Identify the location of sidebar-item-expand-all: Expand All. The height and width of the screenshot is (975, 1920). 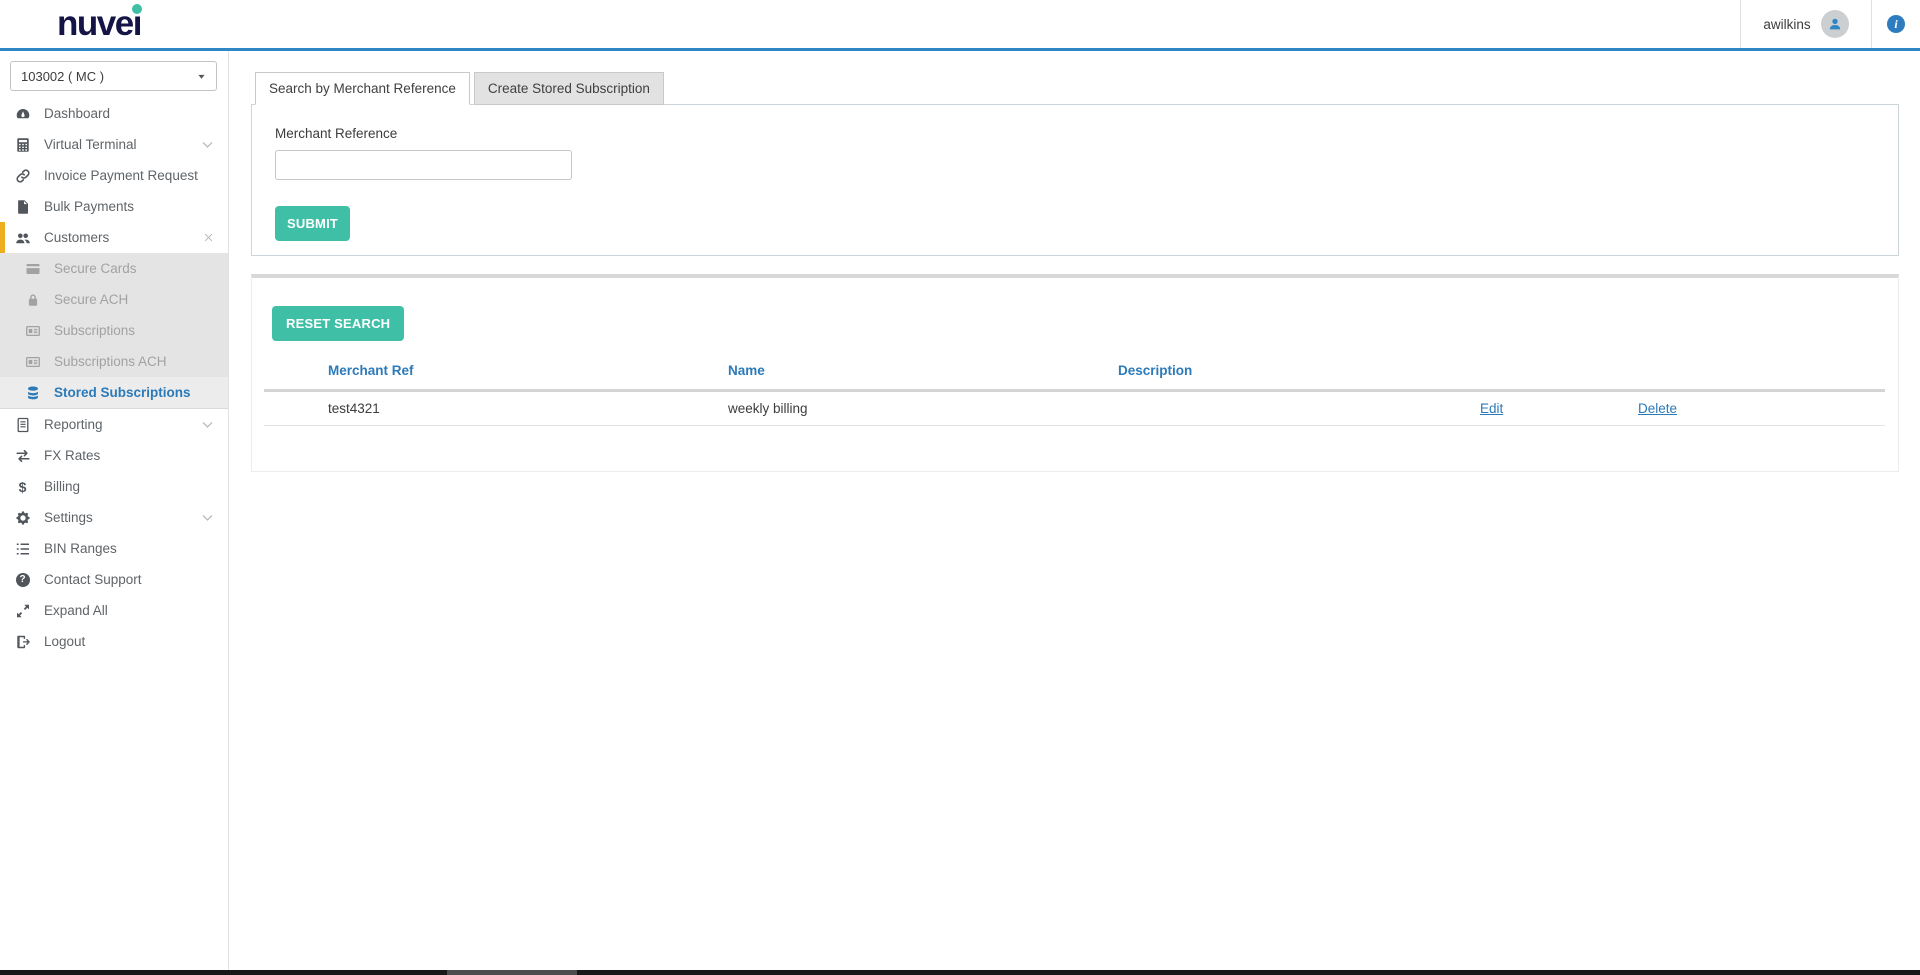
(114, 610).